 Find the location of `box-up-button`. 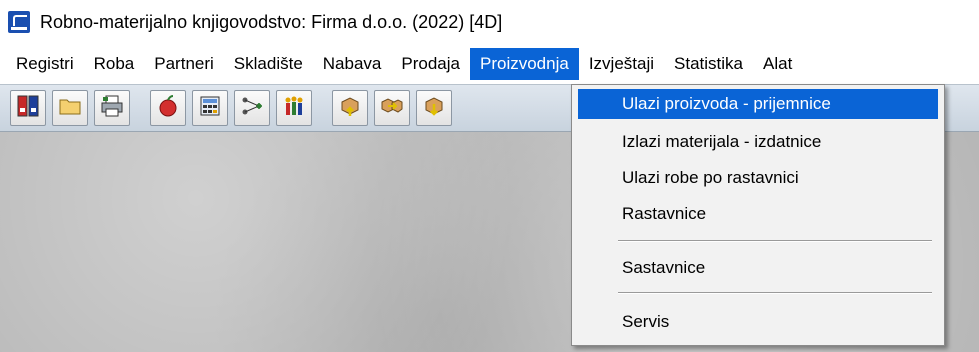

box-up-button is located at coordinates (350, 108).